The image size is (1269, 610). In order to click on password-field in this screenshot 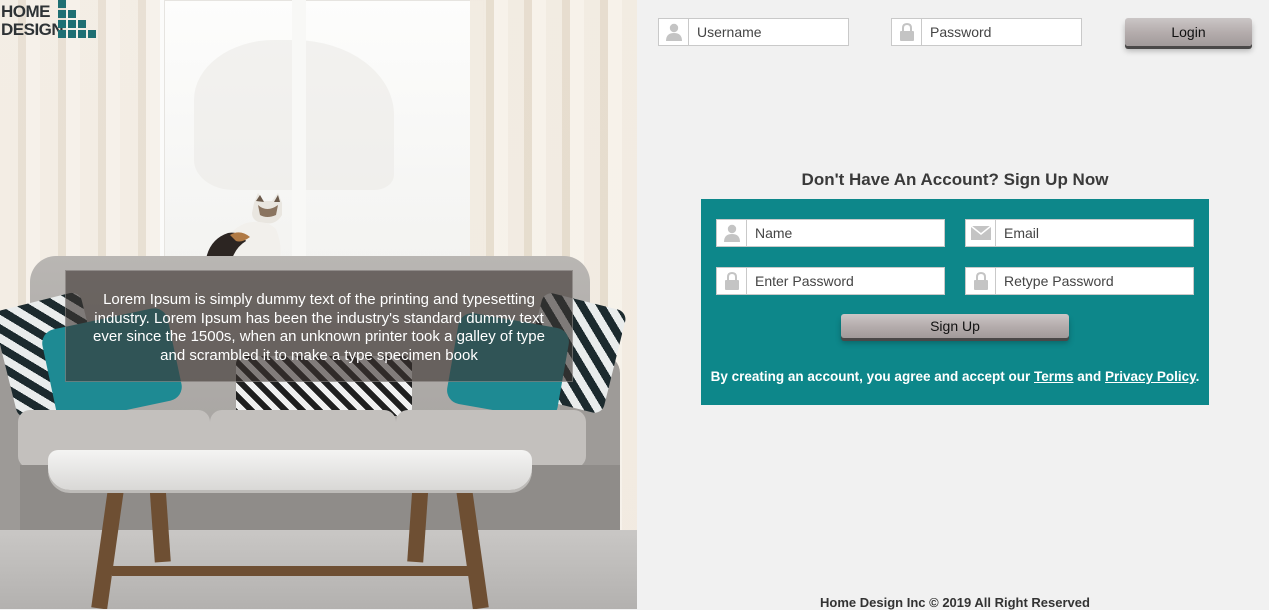, I will do `click(986, 32)`.